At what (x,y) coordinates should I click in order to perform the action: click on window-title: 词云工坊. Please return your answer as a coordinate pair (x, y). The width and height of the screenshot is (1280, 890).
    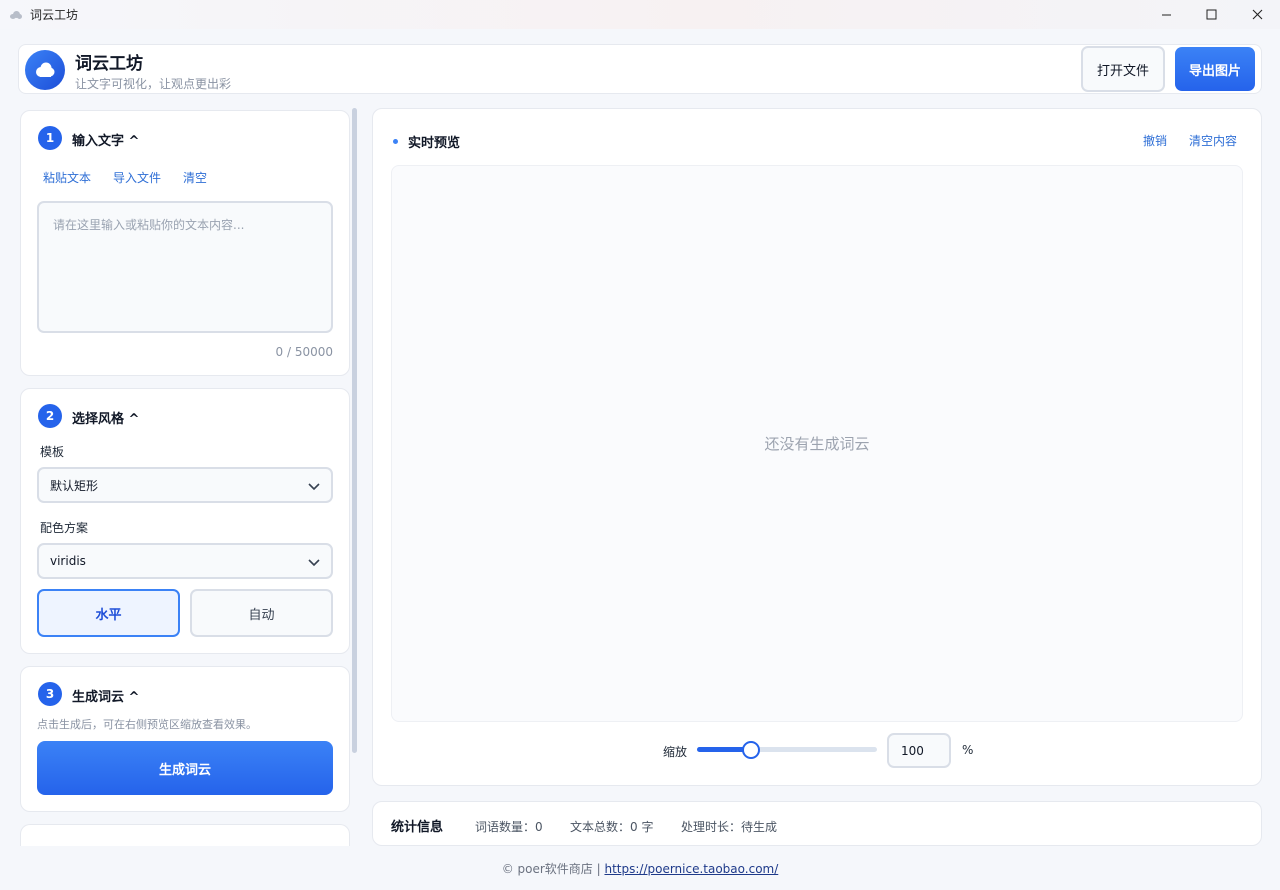
    Looking at the image, I should click on (54, 15).